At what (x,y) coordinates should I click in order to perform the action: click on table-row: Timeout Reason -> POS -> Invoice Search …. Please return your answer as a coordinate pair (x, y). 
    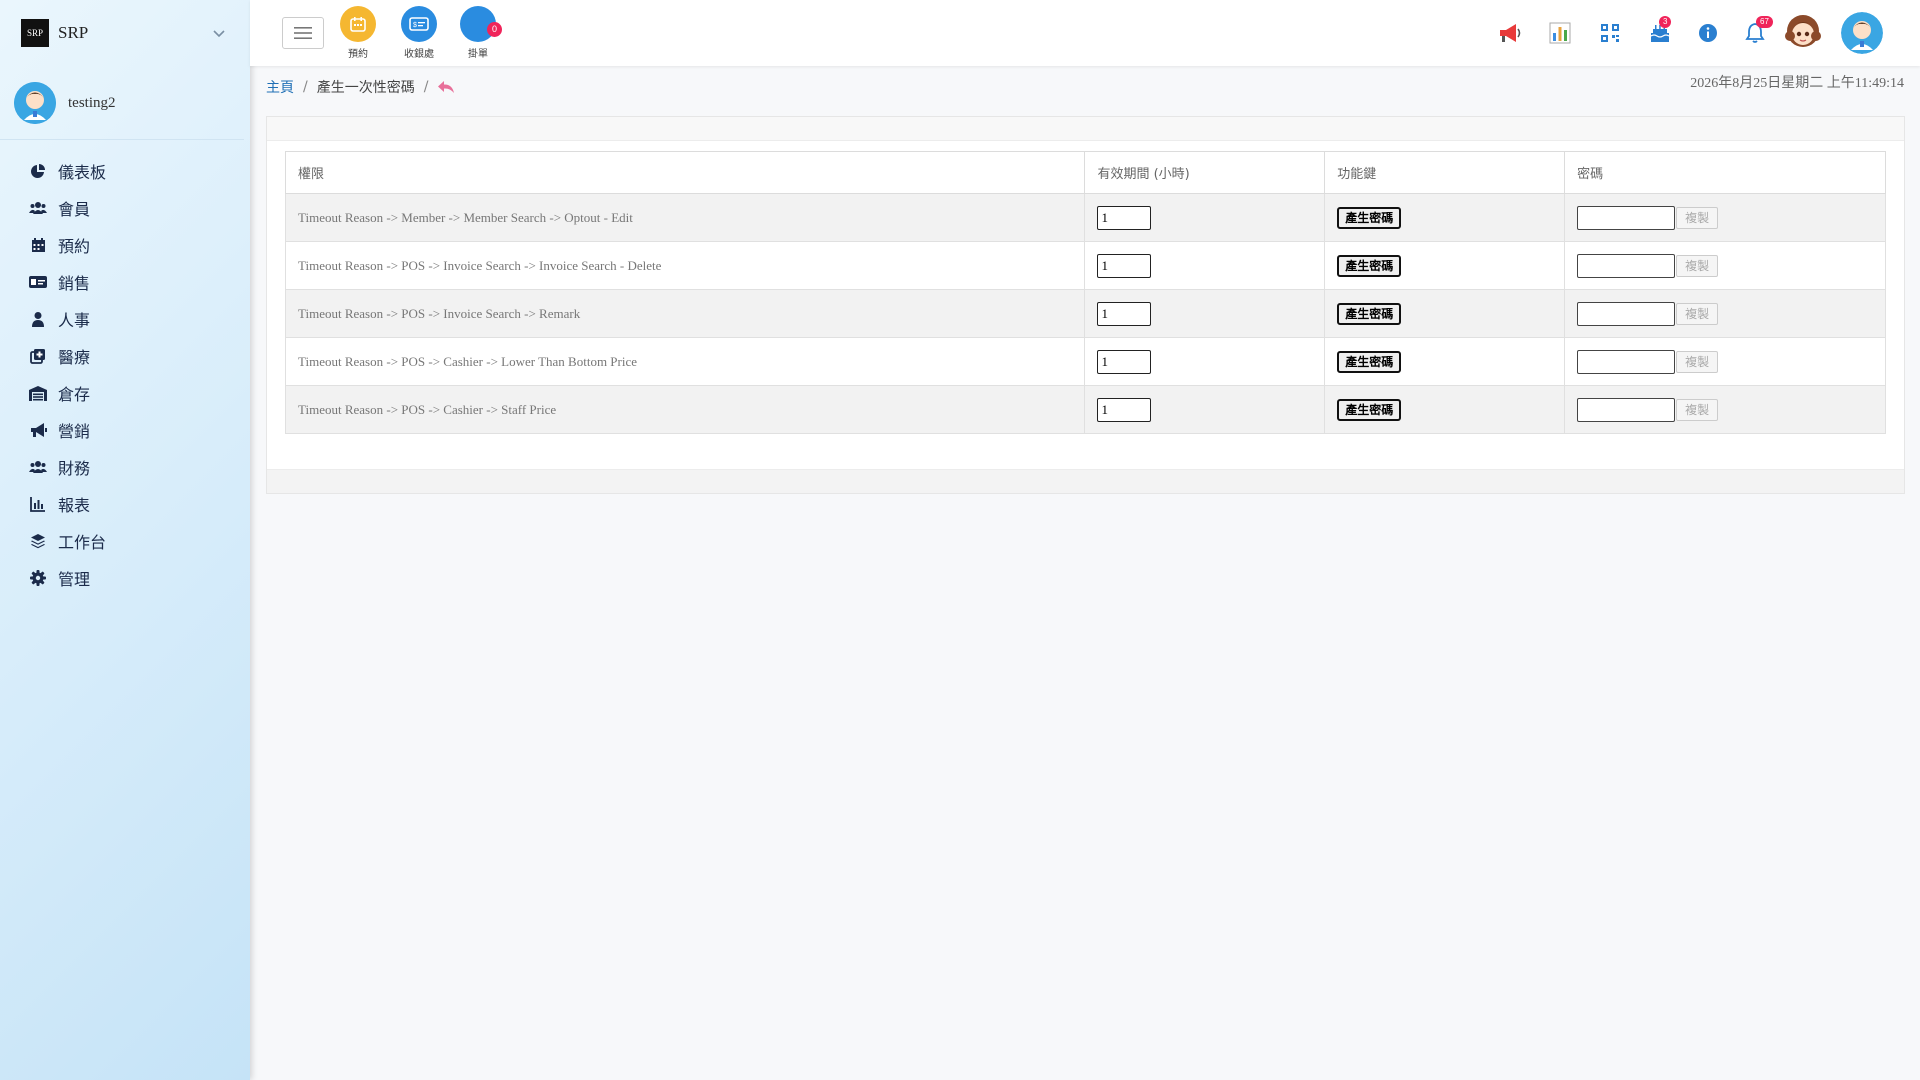
    Looking at the image, I should click on (1085, 265).